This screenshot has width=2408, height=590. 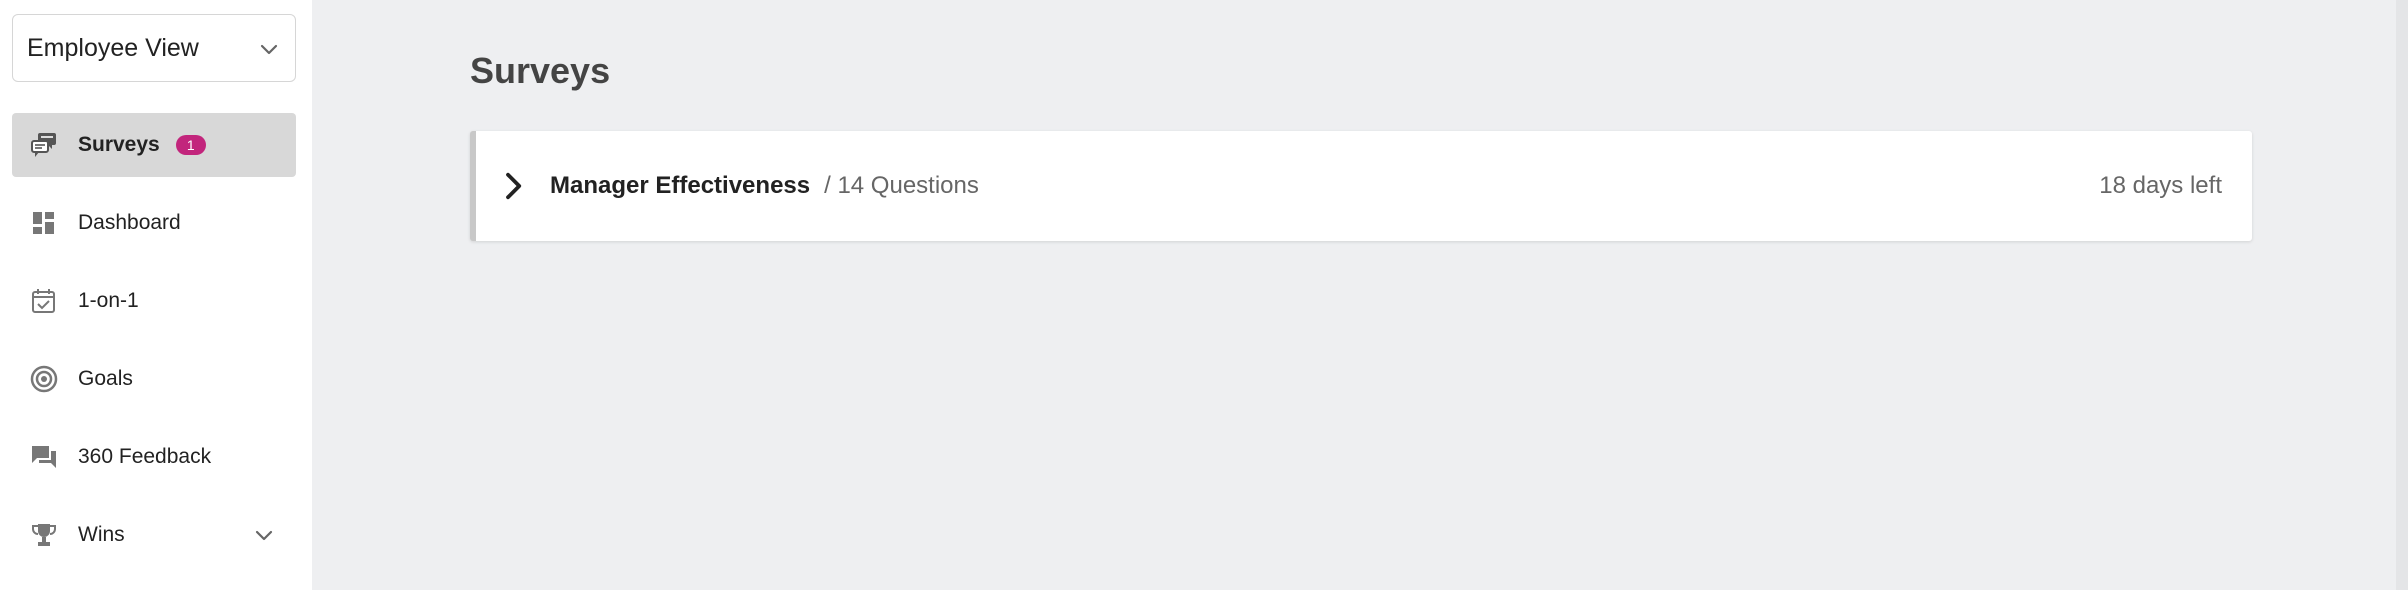 I want to click on view-selector: Employee View, so click(x=154, y=48).